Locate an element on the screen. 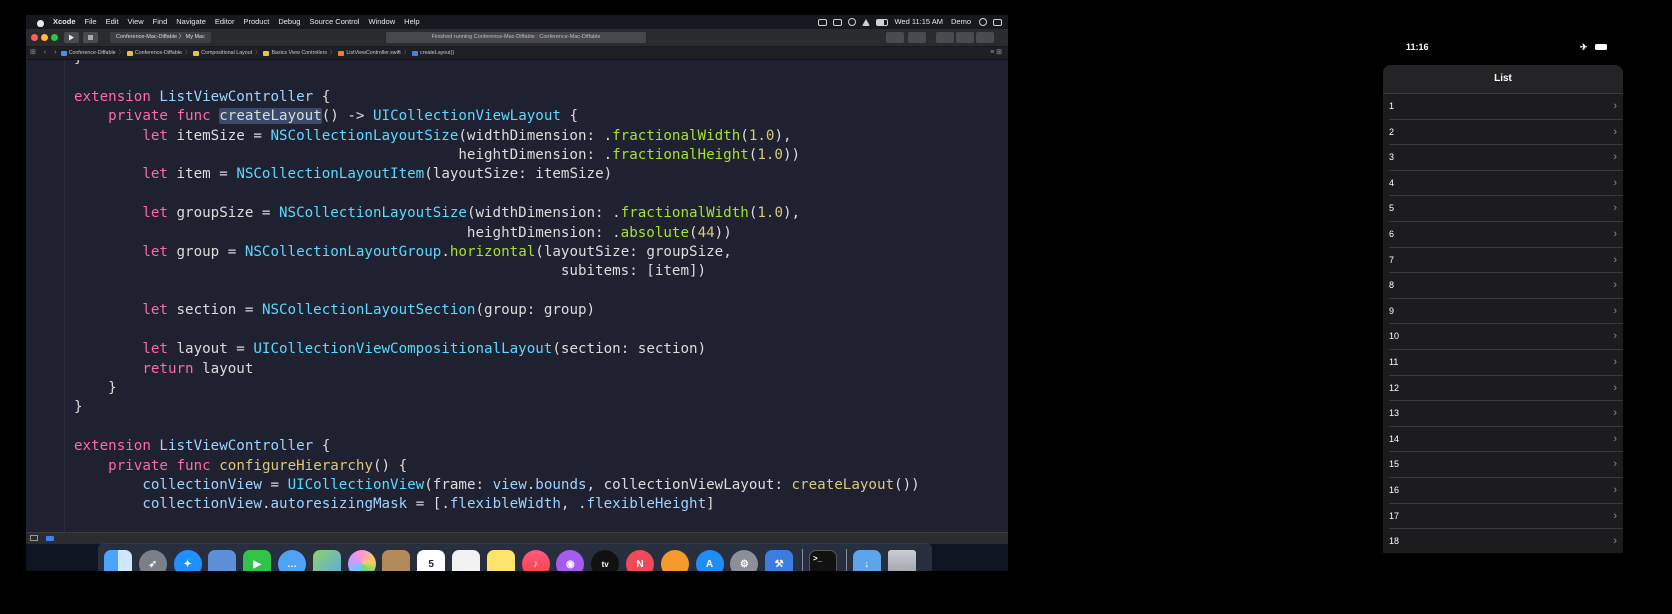 This screenshot has width=1672, height=614. destination-name: My Mac is located at coordinates (195, 37).